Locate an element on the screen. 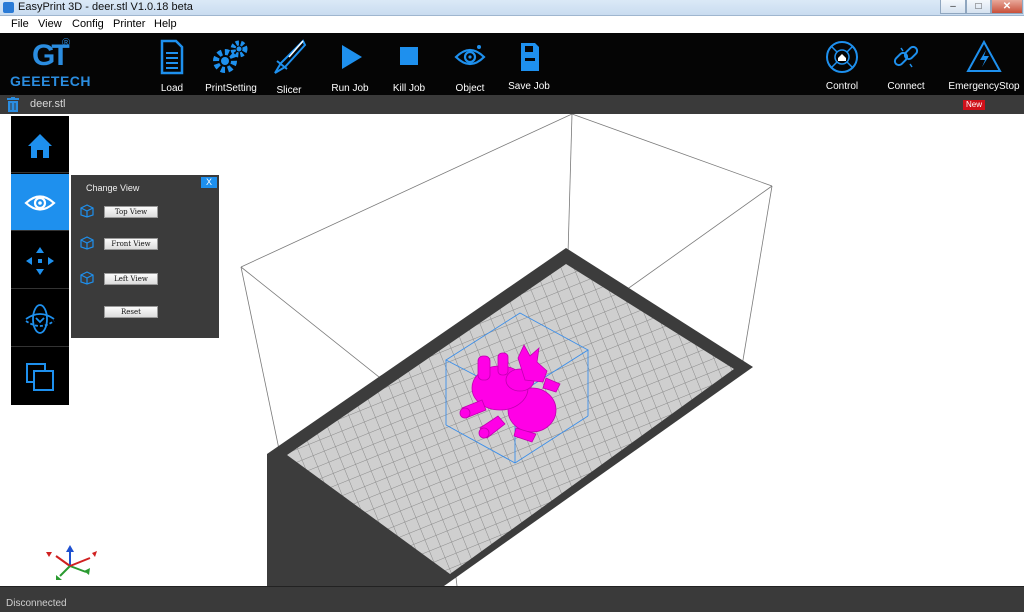 Image resolution: width=1024 pixels, height=612 pixels. kill-job-label: Kill Job is located at coordinates (409, 88).